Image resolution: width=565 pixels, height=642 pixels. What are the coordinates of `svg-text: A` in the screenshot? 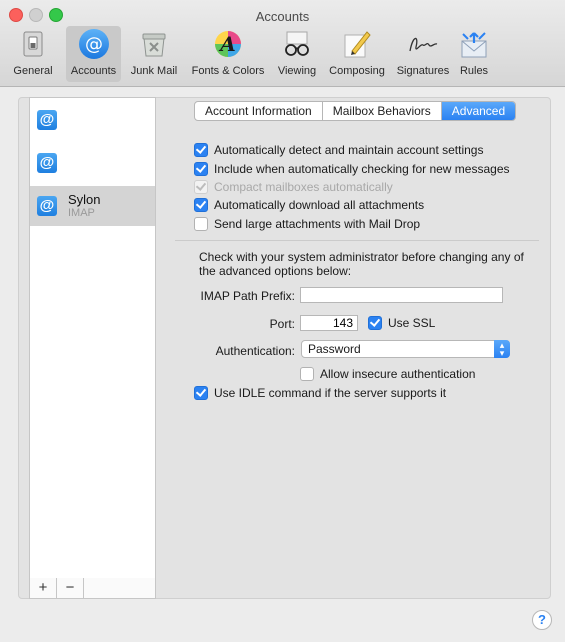 It's located at (227, 44).